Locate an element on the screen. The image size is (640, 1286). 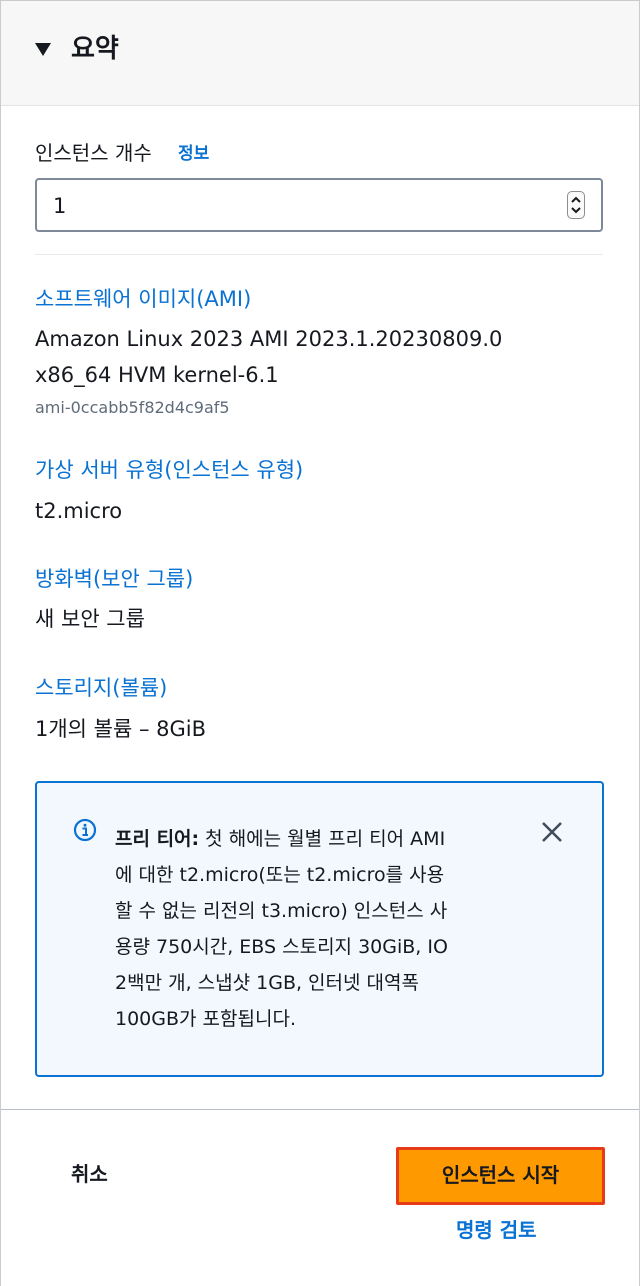
firewall-title-link: 방화벽(보안 그룹) is located at coordinates (114, 579).